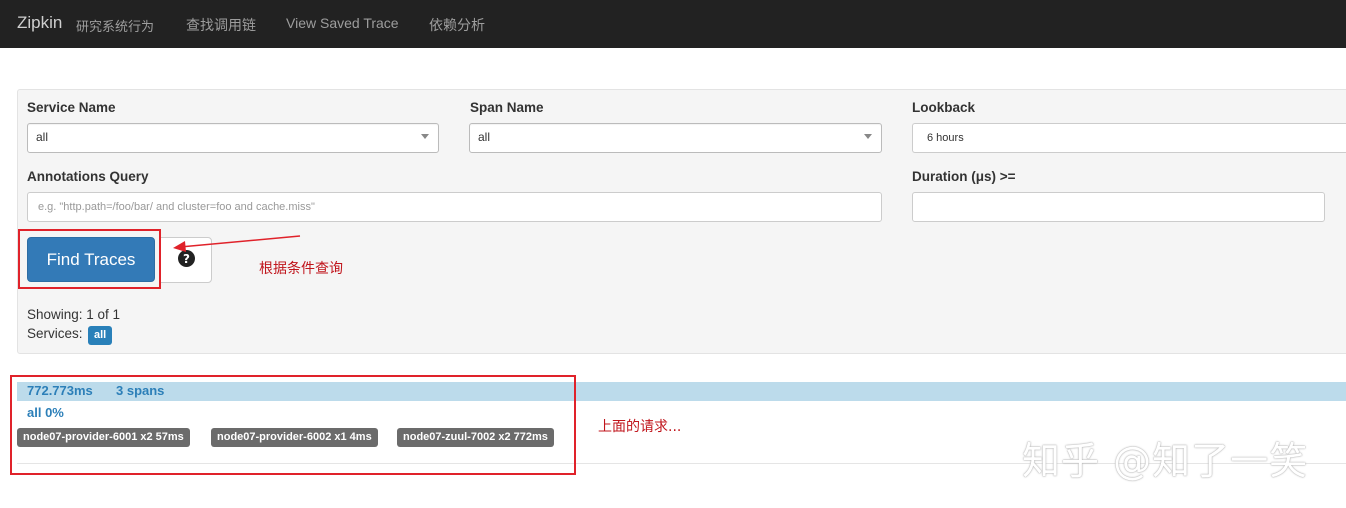  Describe the element at coordinates (484, 137) in the screenshot. I see `span-name-value: all` at that location.